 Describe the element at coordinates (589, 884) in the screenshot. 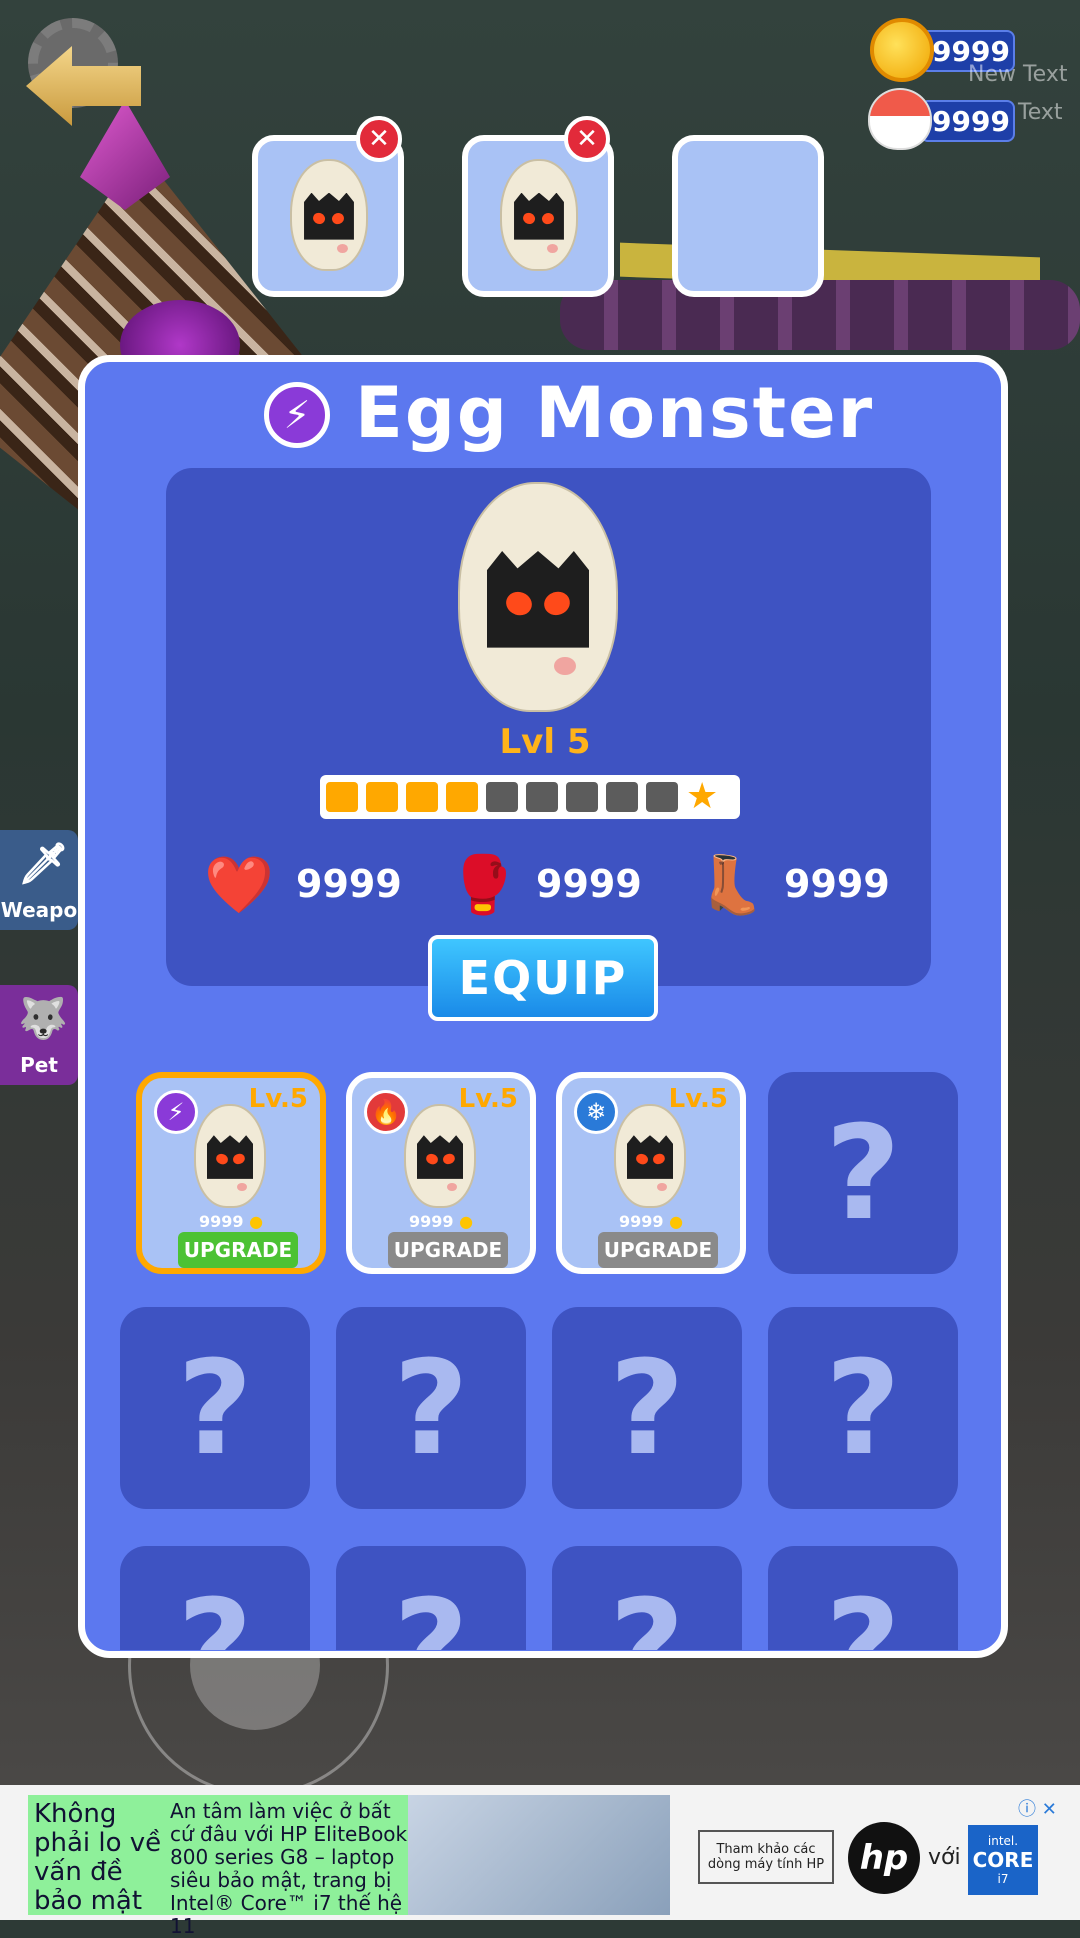

I see `attack-value: 9999` at that location.